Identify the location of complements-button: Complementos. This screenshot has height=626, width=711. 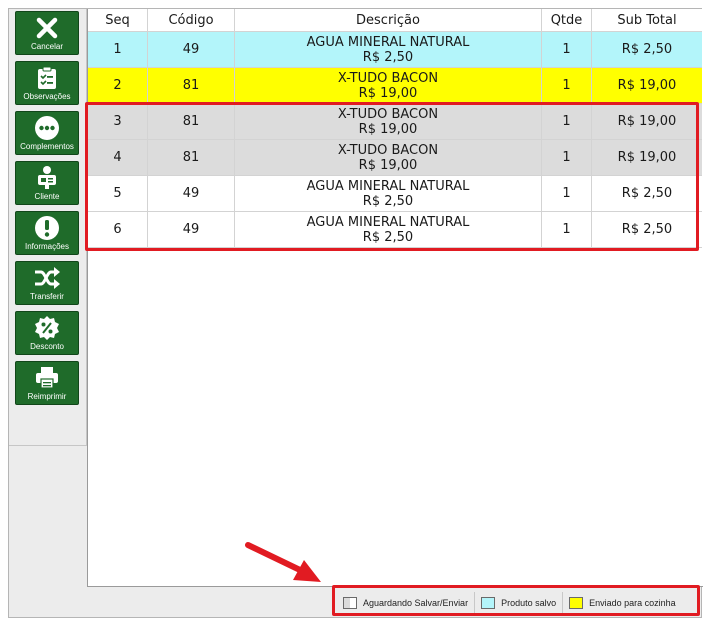
(47, 133).